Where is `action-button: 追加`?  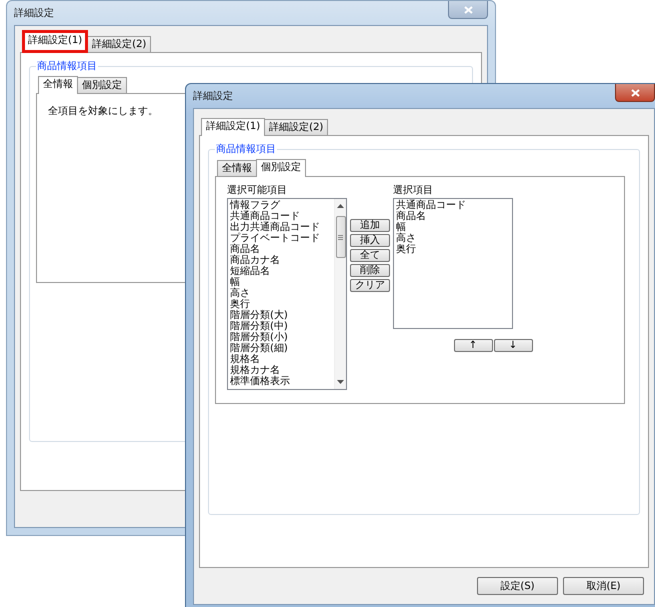
action-button: 追加 is located at coordinates (370, 225).